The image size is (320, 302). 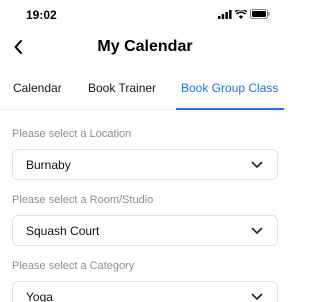 I want to click on tab-calendar: Calendar, so click(x=37, y=88).